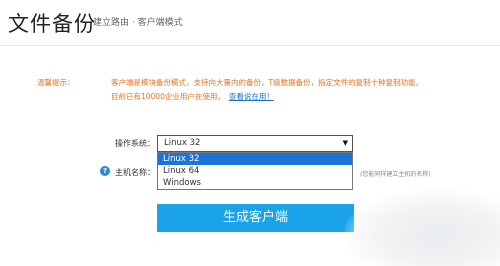  What do you see at coordinates (52, 24) in the screenshot?
I see `page-title: 文件备份` at bounding box center [52, 24].